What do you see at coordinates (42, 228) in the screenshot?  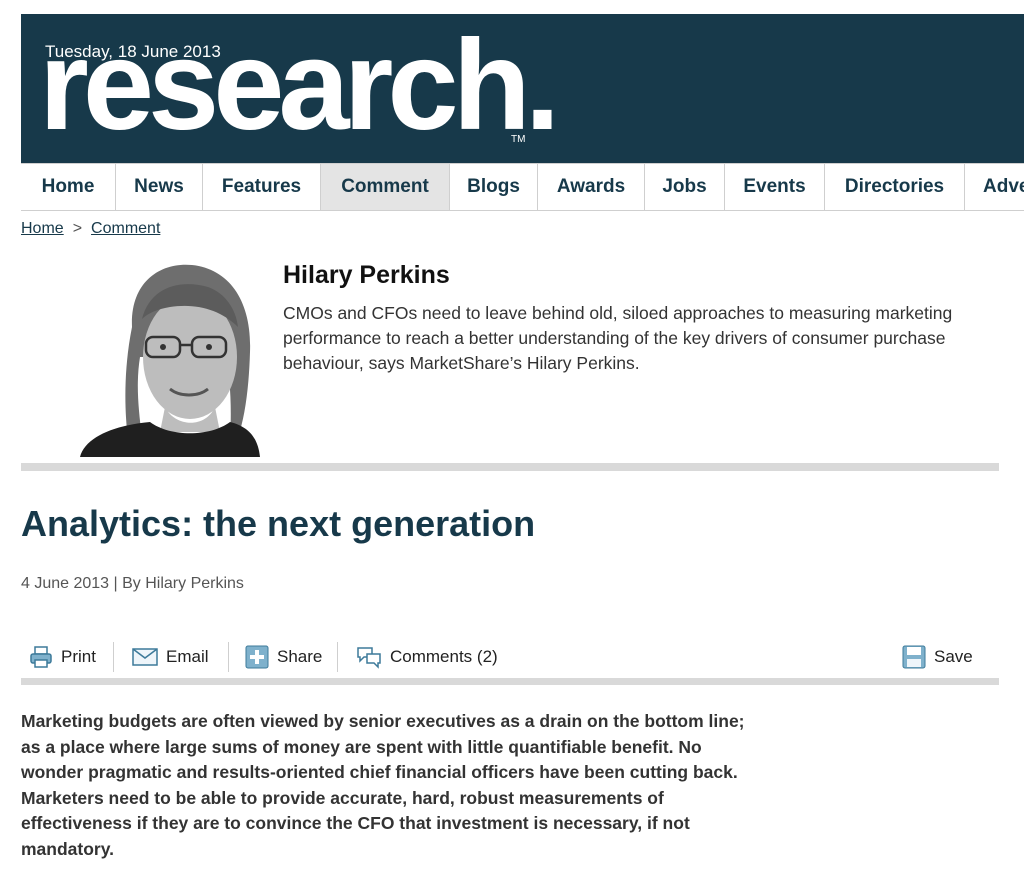 I see `breadcrumb-home-link: Home` at bounding box center [42, 228].